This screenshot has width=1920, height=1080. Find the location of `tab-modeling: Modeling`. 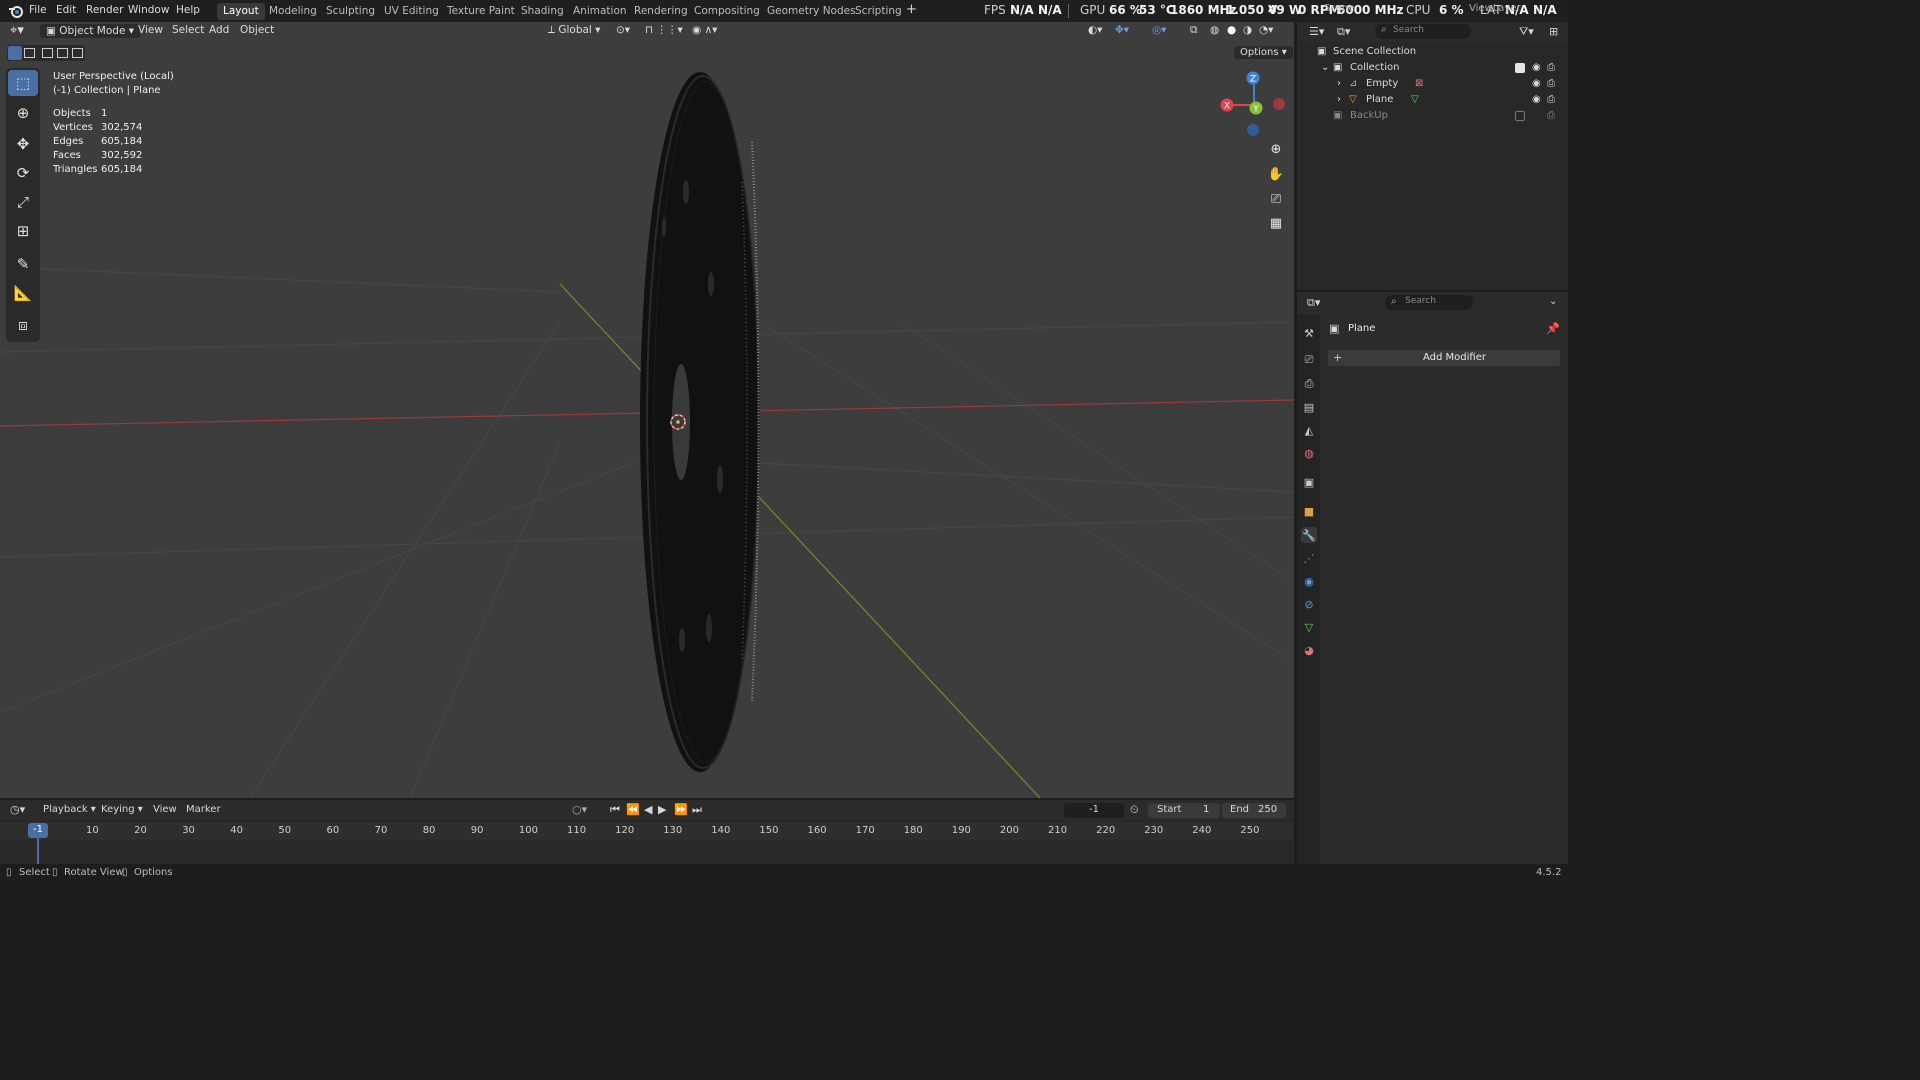

tab-modeling: Modeling is located at coordinates (293, 11).